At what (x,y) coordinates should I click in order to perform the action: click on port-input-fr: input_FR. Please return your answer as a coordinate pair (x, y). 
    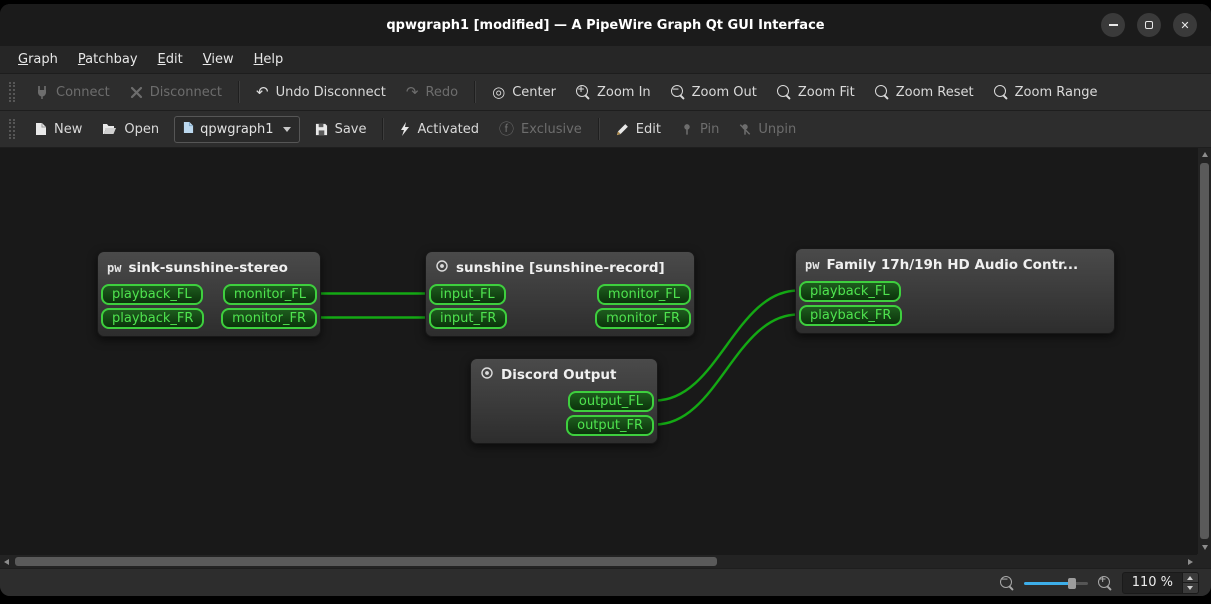
    Looking at the image, I should click on (468, 318).